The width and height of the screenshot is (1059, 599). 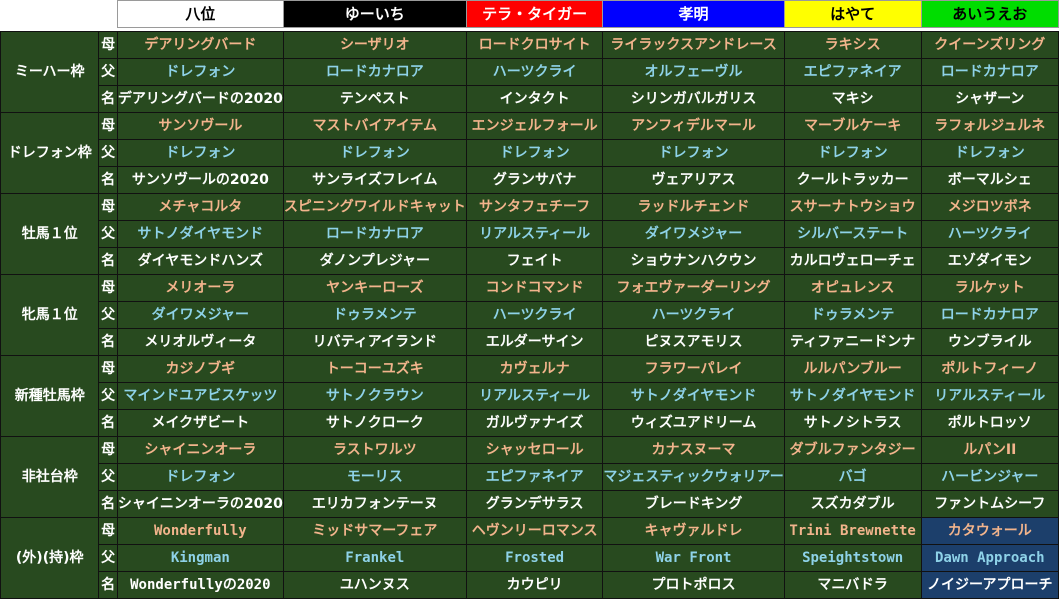 What do you see at coordinates (852, 126) in the screenshot?
I see `dam-cell: マーブルケーキ` at bounding box center [852, 126].